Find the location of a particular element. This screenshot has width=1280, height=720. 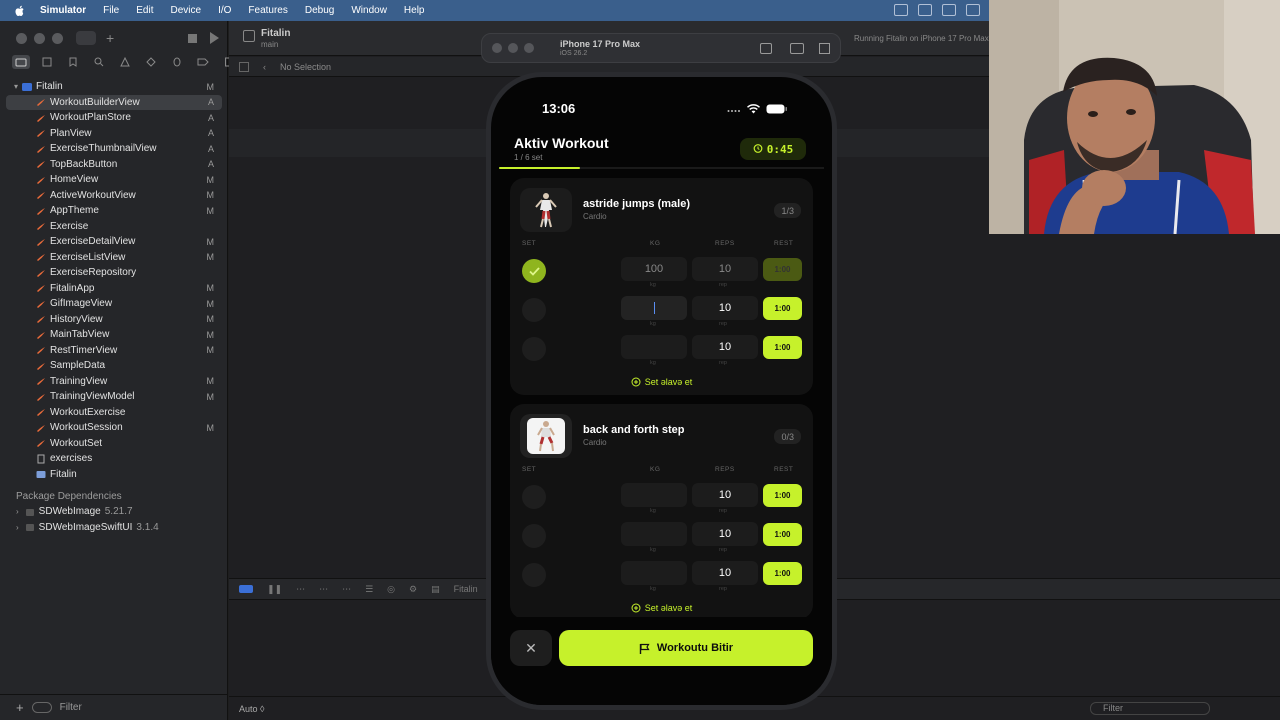

file-item: Fitalin is located at coordinates (114, 475).